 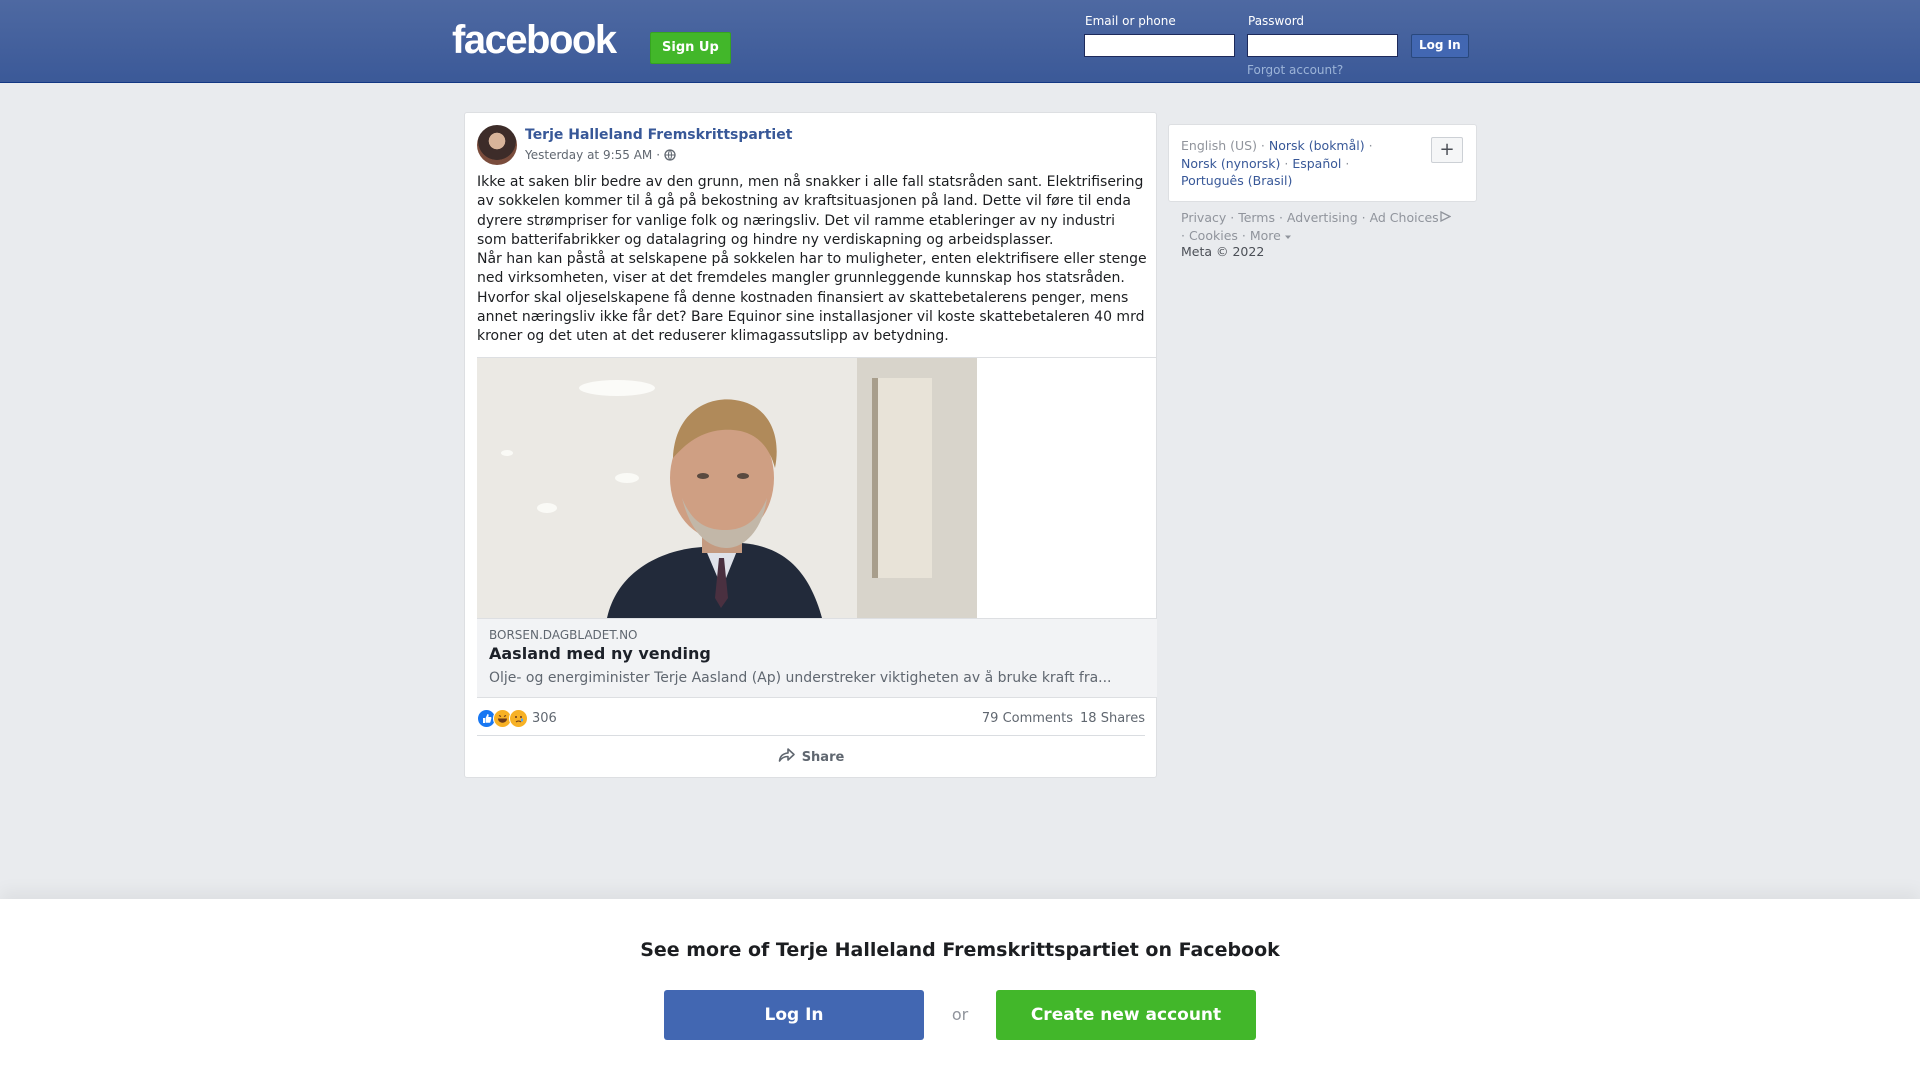 I want to click on comments-count: 79 Comments, so click(x=1027, y=718).